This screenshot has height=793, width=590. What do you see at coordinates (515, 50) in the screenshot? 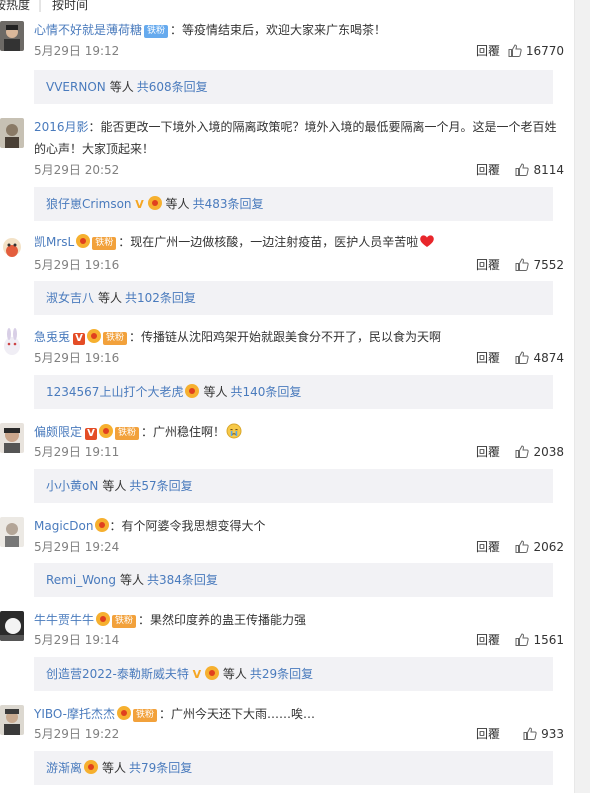
I see `thumbs-up-icon` at bounding box center [515, 50].